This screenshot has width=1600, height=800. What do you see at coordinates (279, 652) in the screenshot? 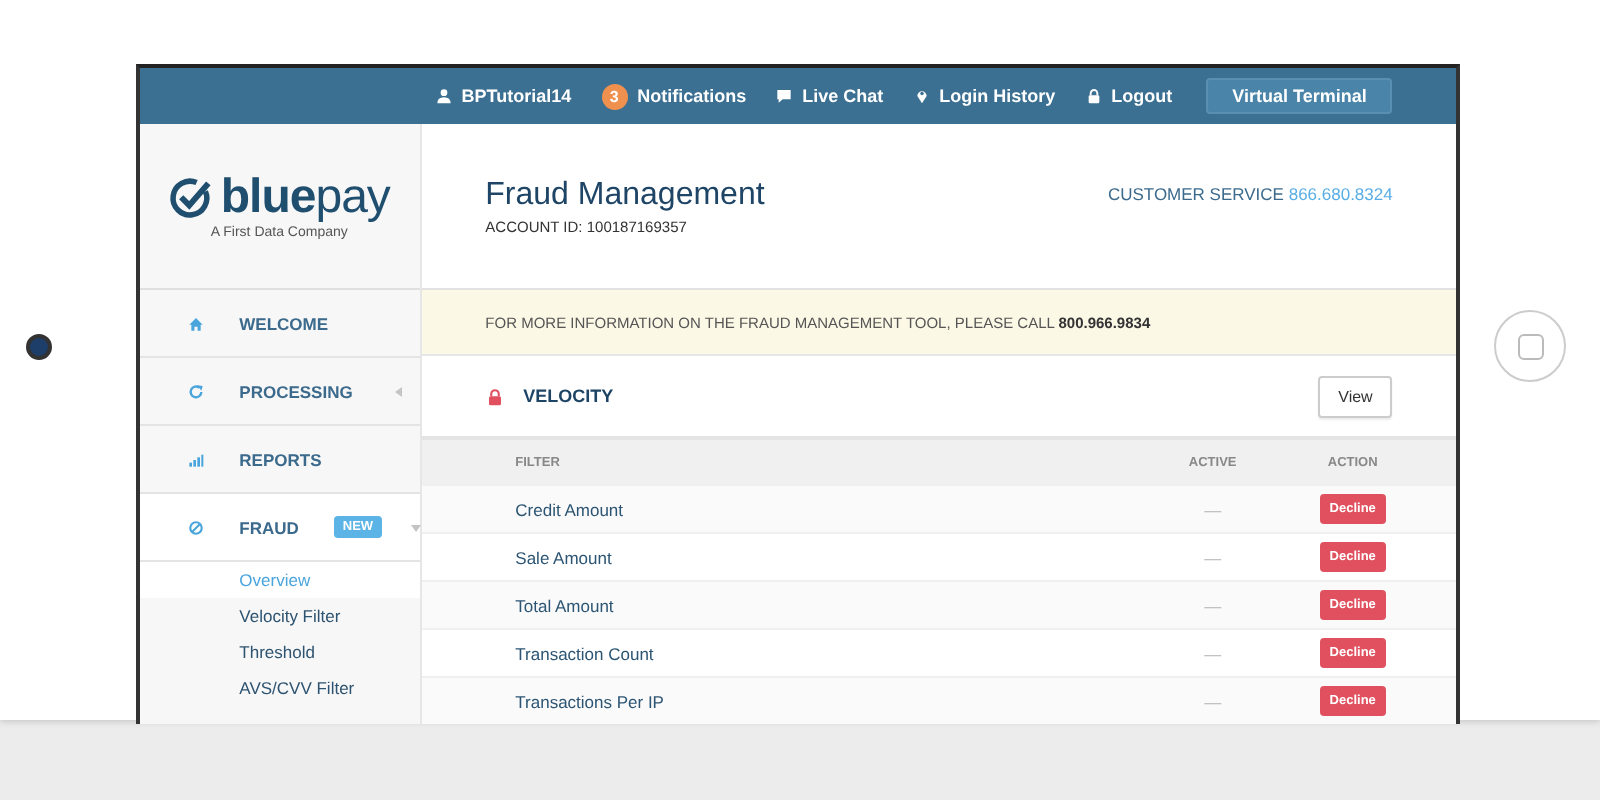
I see `sidebar-subitem: Threshold` at bounding box center [279, 652].